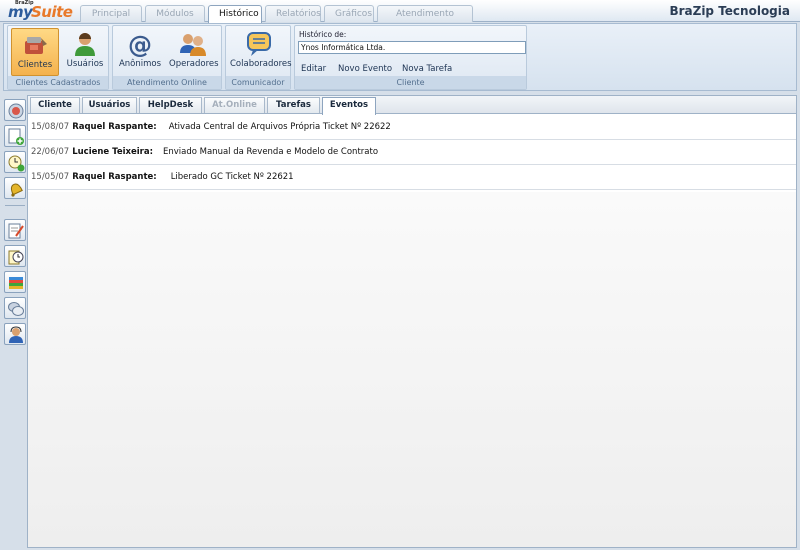 The height and width of the screenshot is (550, 800). Describe the element at coordinates (112, 152) in the screenshot. I see `event-author: Luciene Teixeira:` at that location.